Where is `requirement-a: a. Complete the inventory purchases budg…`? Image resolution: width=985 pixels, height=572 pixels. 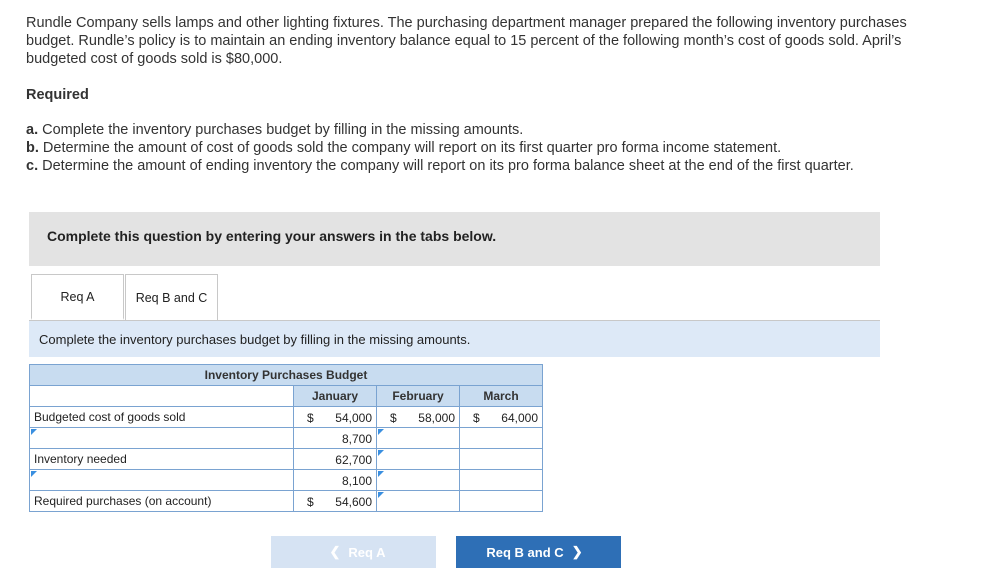 requirement-a: a. Complete the inventory purchases budg… is located at coordinates (275, 130).